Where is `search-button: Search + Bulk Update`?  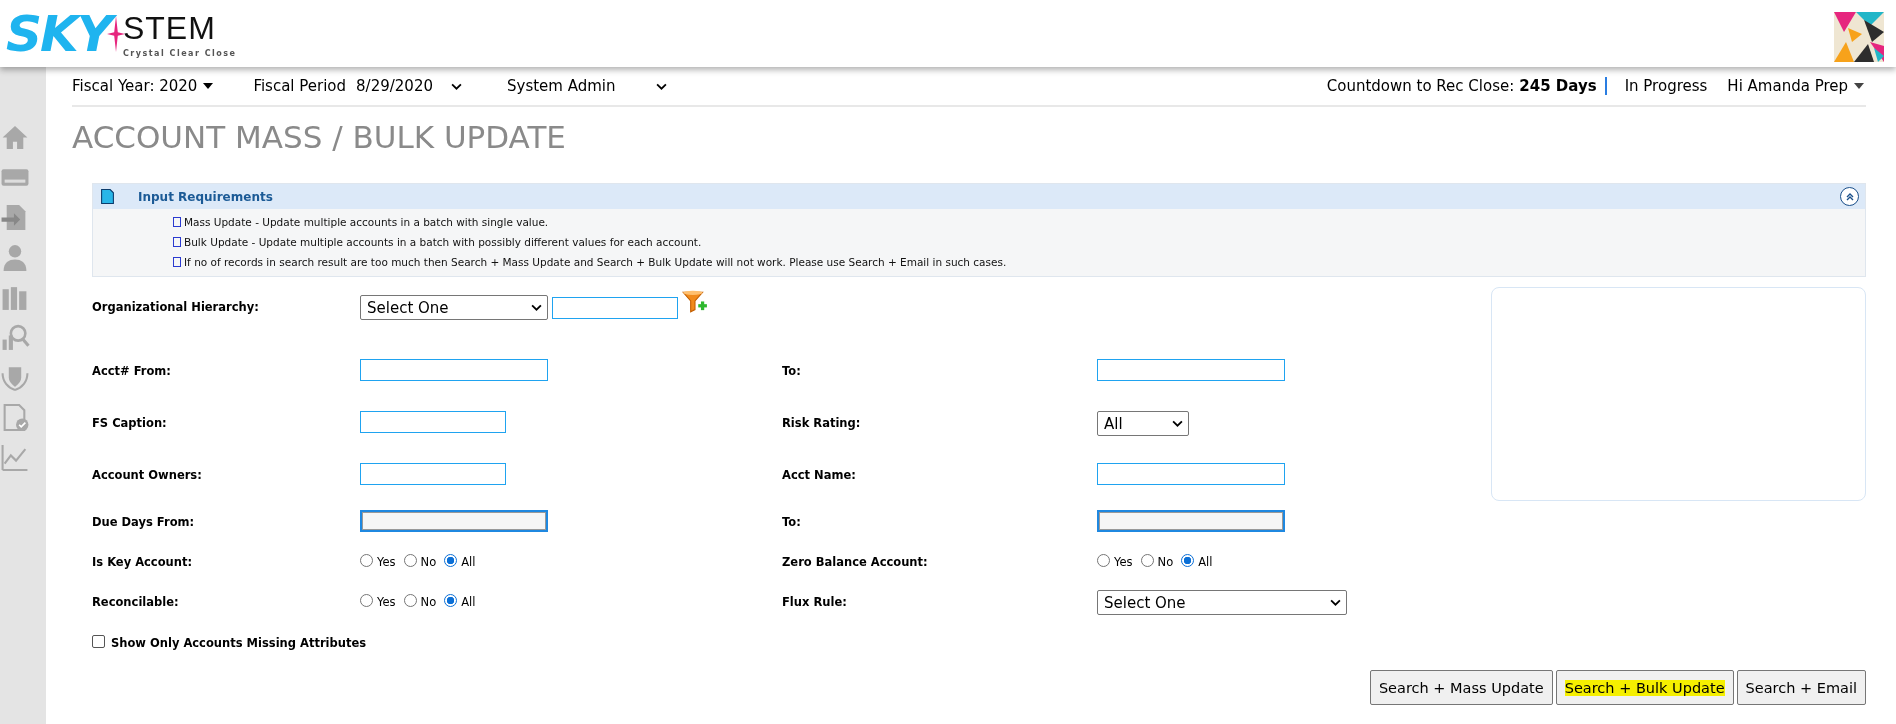 search-button: Search + Bulk Update is located at coordinates (1644, 687).